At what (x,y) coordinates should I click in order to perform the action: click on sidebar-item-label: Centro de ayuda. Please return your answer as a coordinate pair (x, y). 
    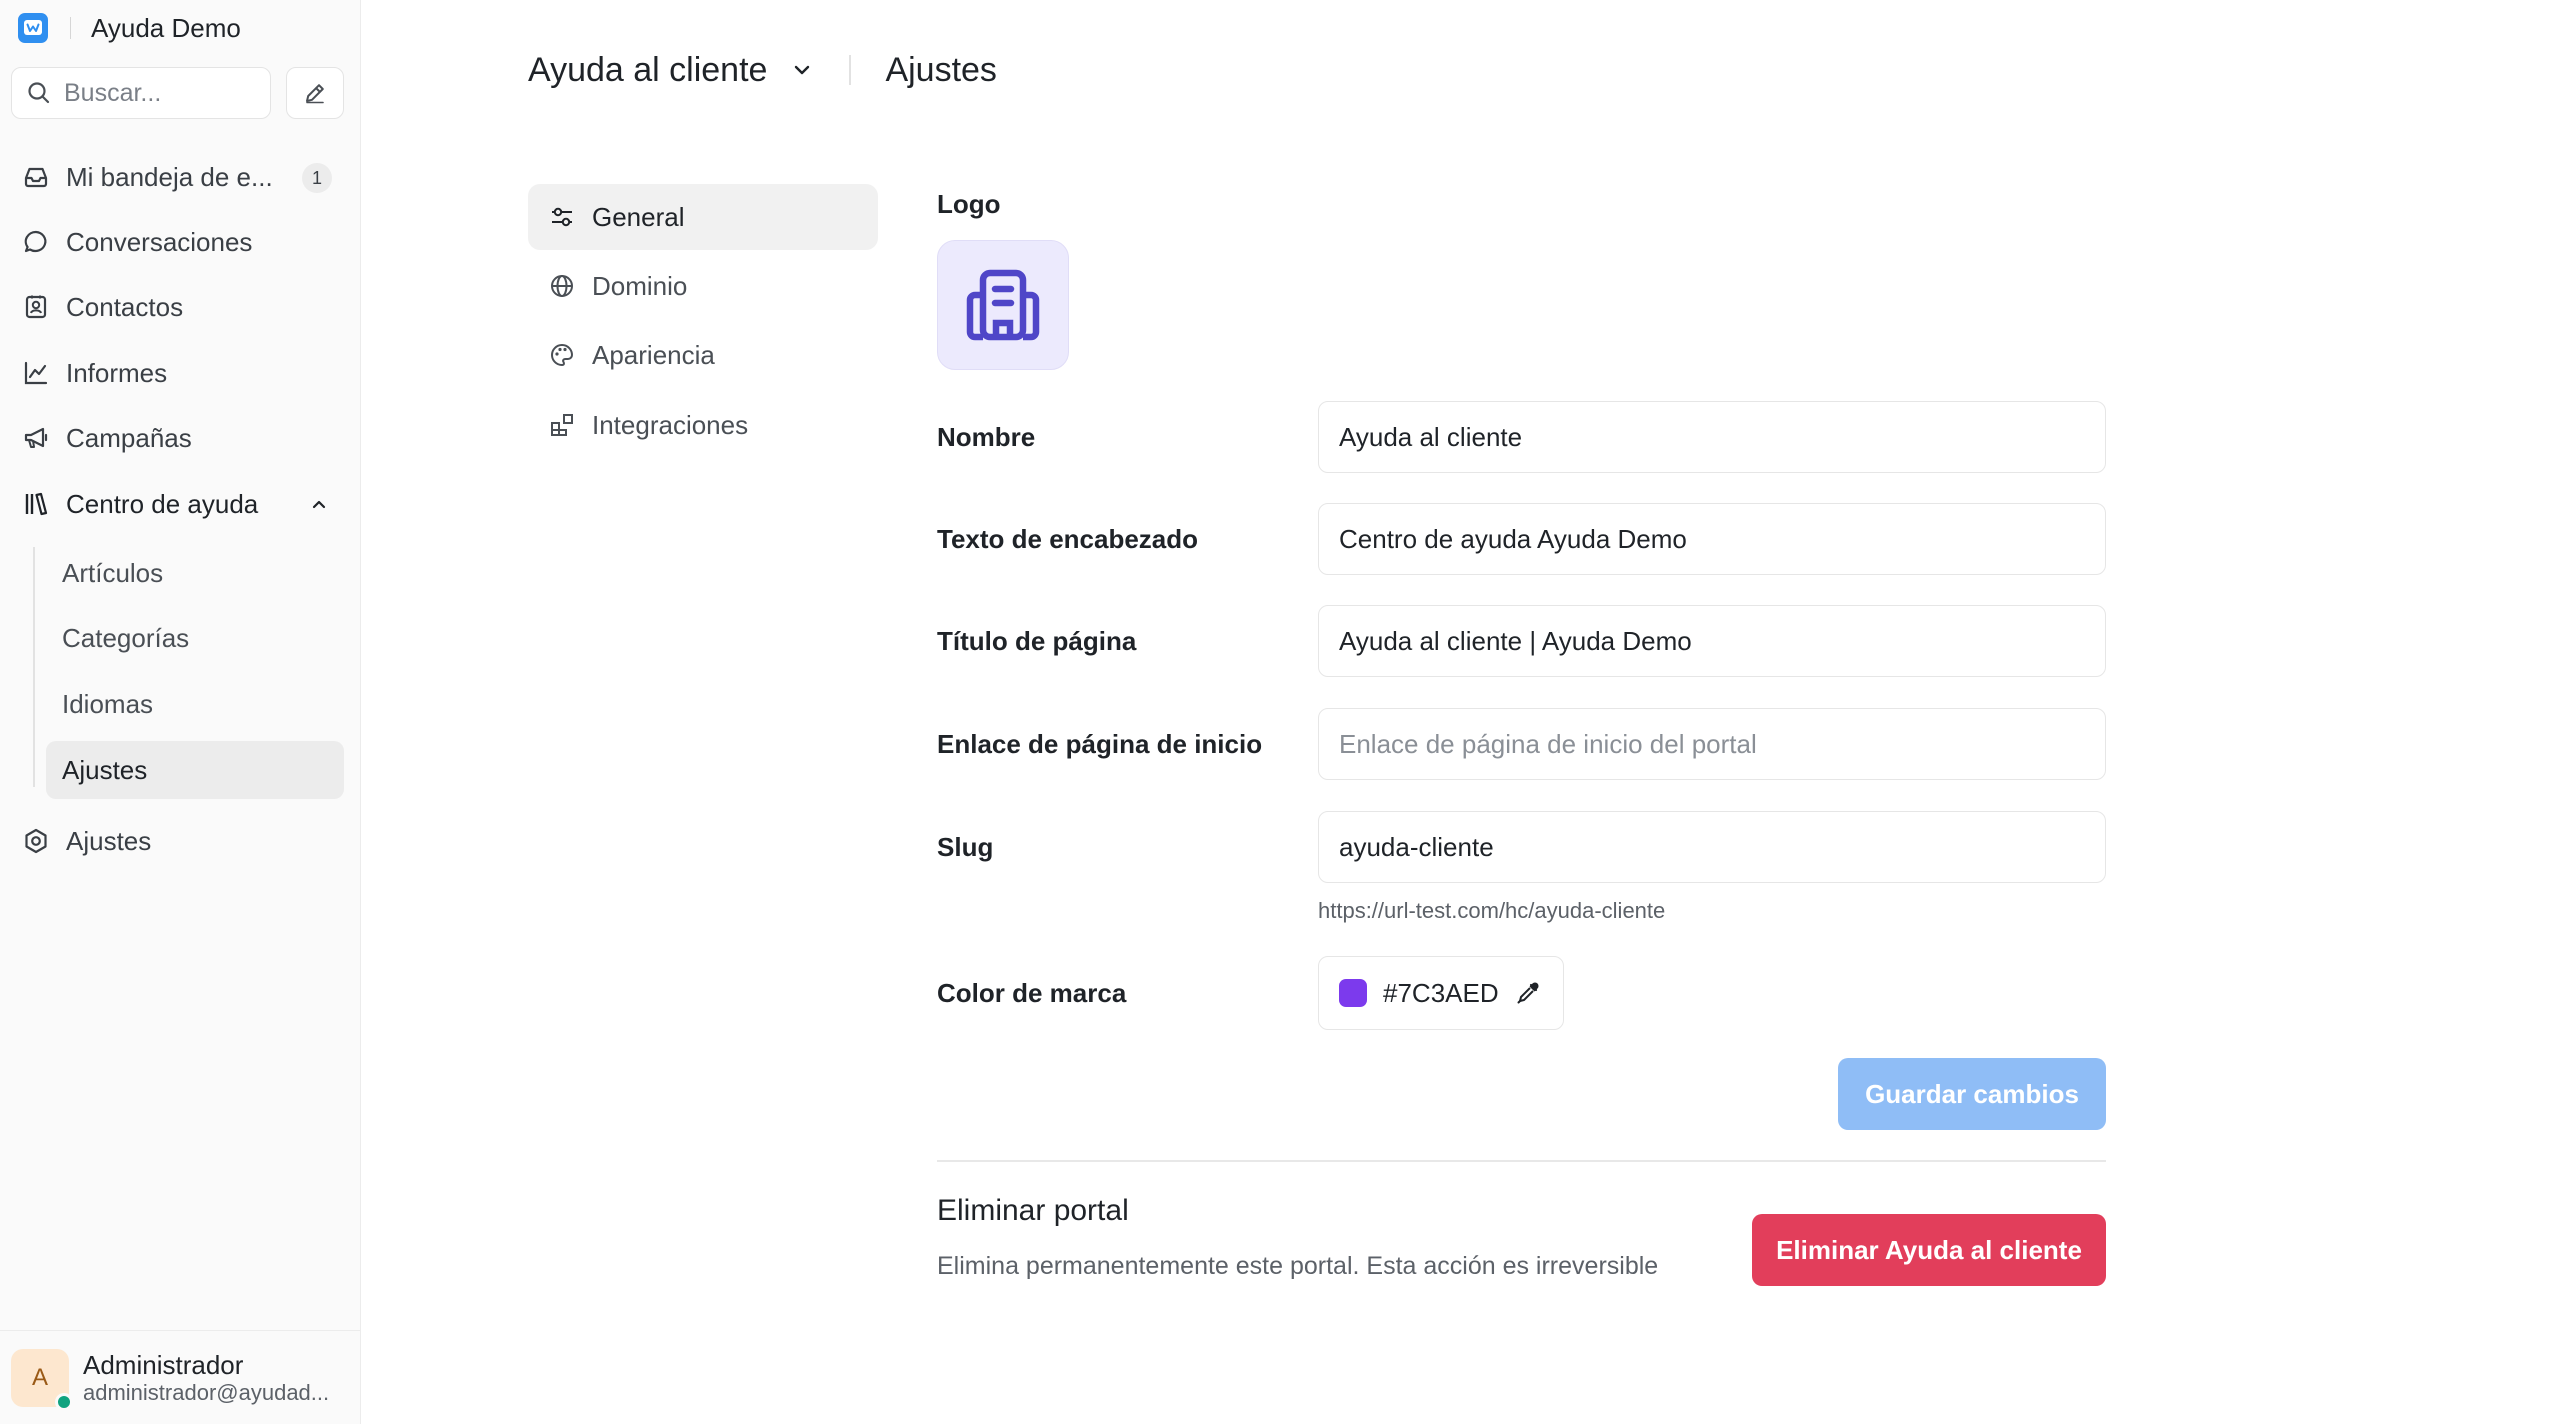
    Looking at the image, I should click on (162, 503).